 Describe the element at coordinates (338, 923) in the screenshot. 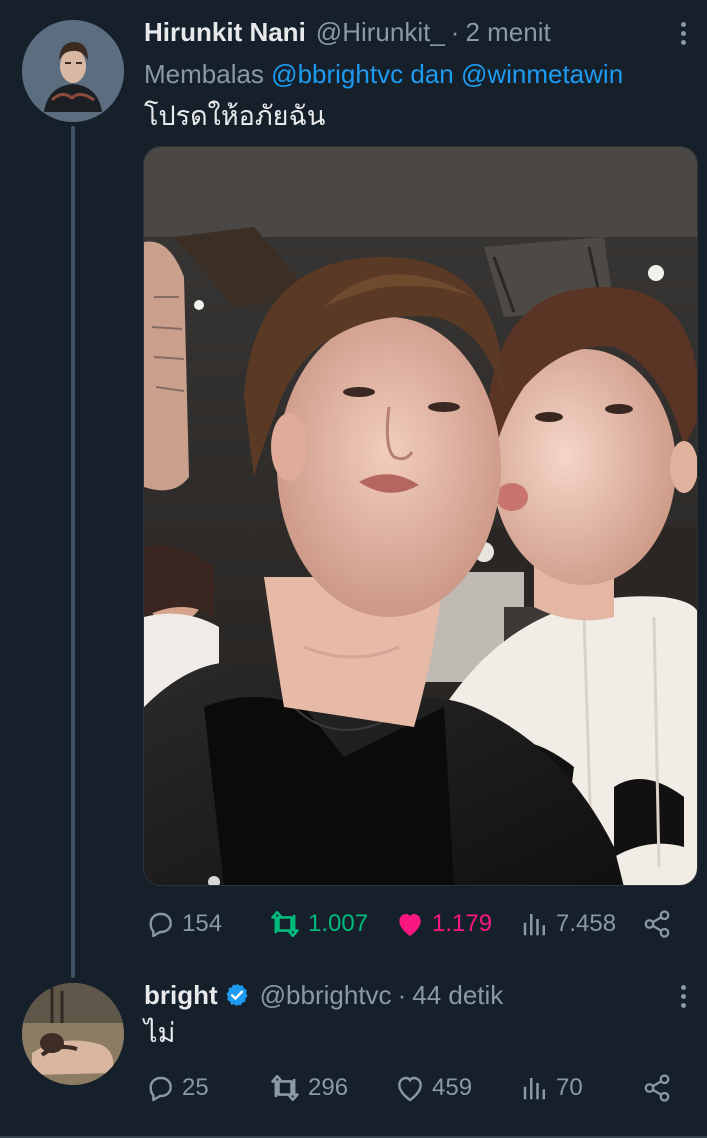

I see `retweet-count: 1.007` at that location.